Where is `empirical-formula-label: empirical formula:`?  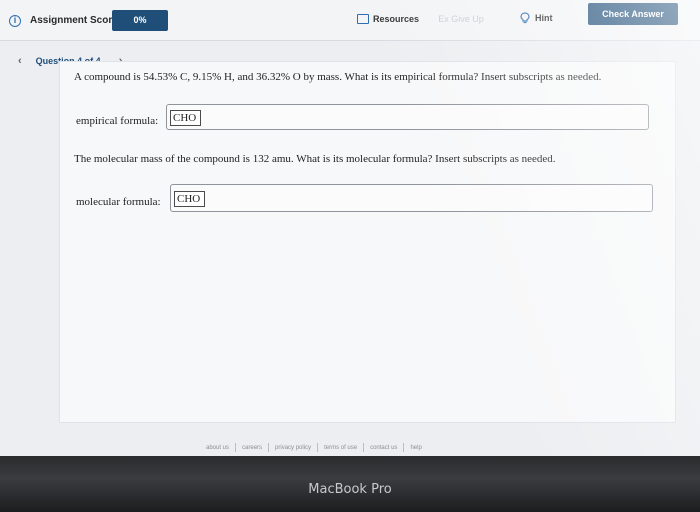
empirical-formula-label: empirical formula: is located at coordinates (117, 121).